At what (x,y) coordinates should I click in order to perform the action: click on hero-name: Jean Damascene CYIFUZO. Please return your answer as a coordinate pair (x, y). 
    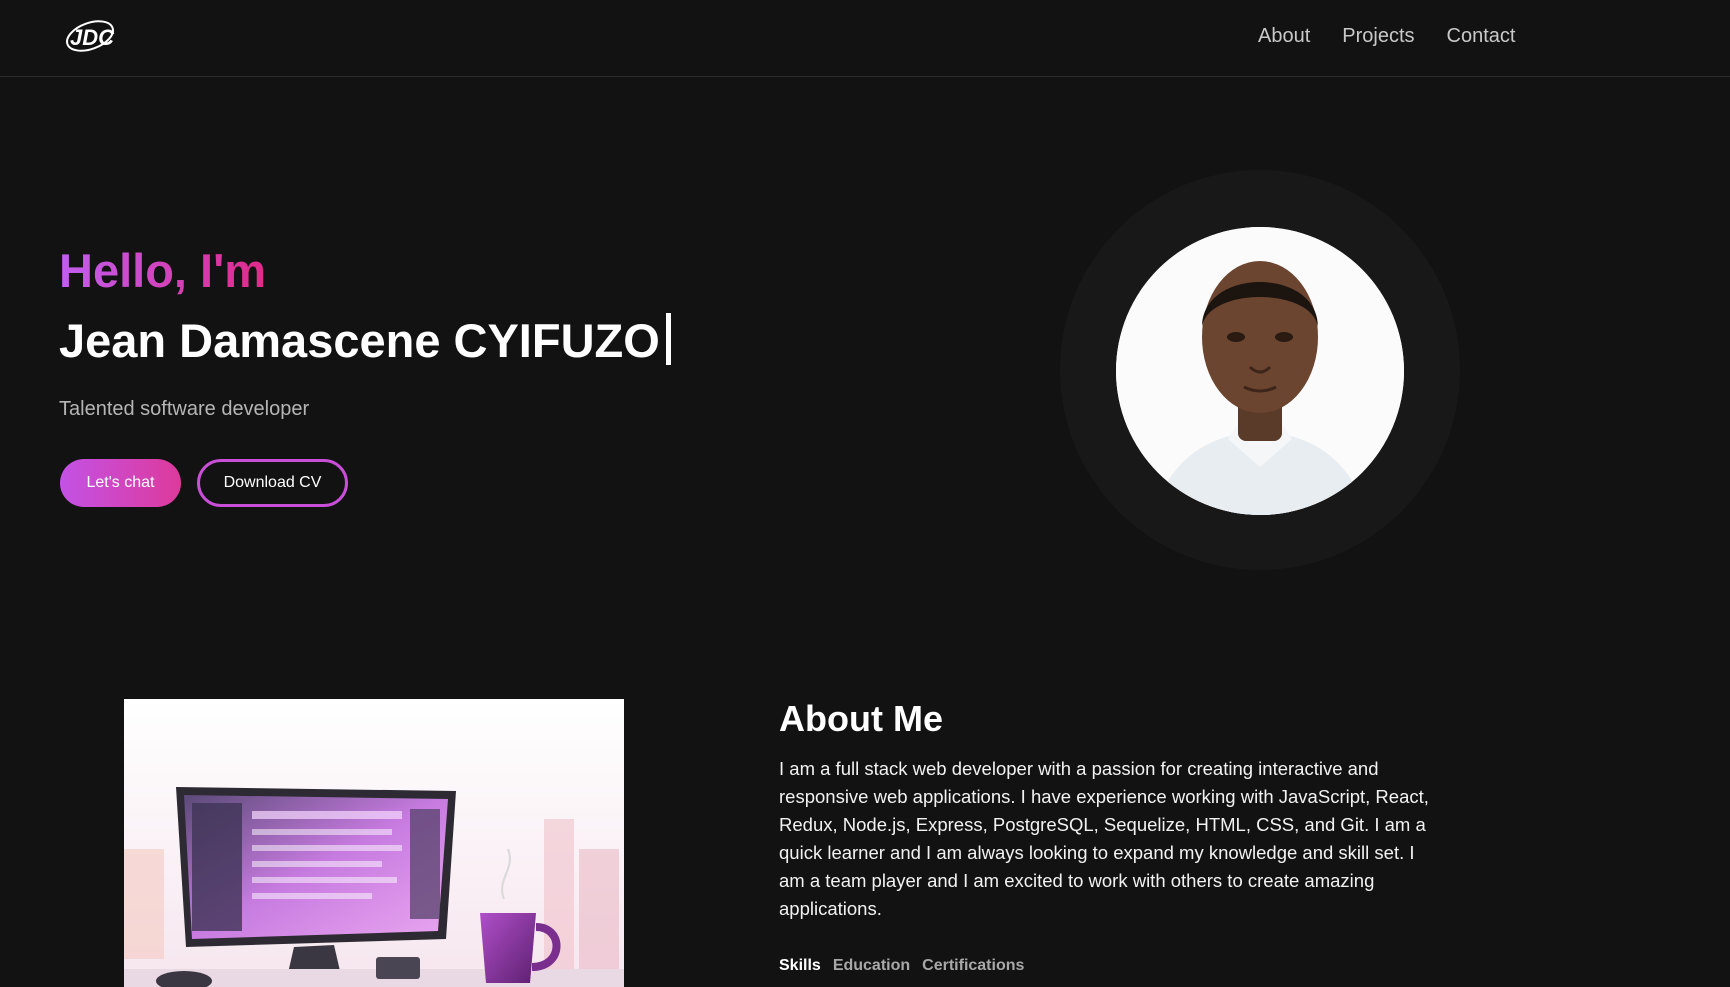
    Looking at the image, I should click on (365, 341).